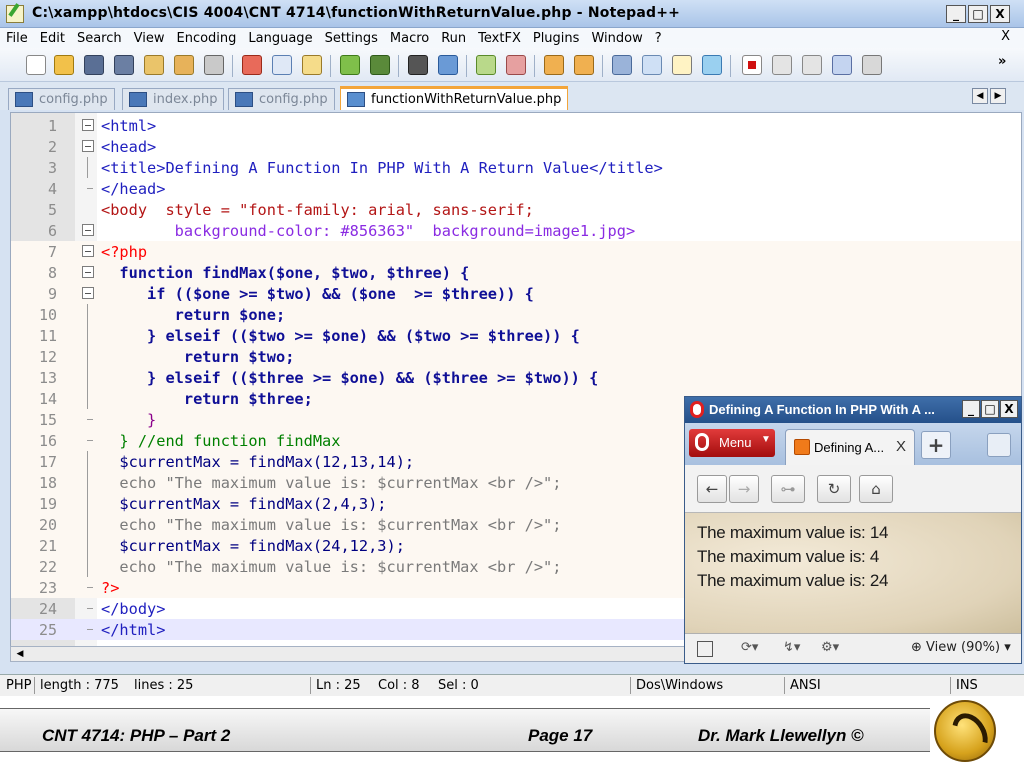 The image size is (1024, 768). What do you see at coordinates (15, 14) in the screenshot?
I see `notepadpp-icon` at bounding box center [15, 14].